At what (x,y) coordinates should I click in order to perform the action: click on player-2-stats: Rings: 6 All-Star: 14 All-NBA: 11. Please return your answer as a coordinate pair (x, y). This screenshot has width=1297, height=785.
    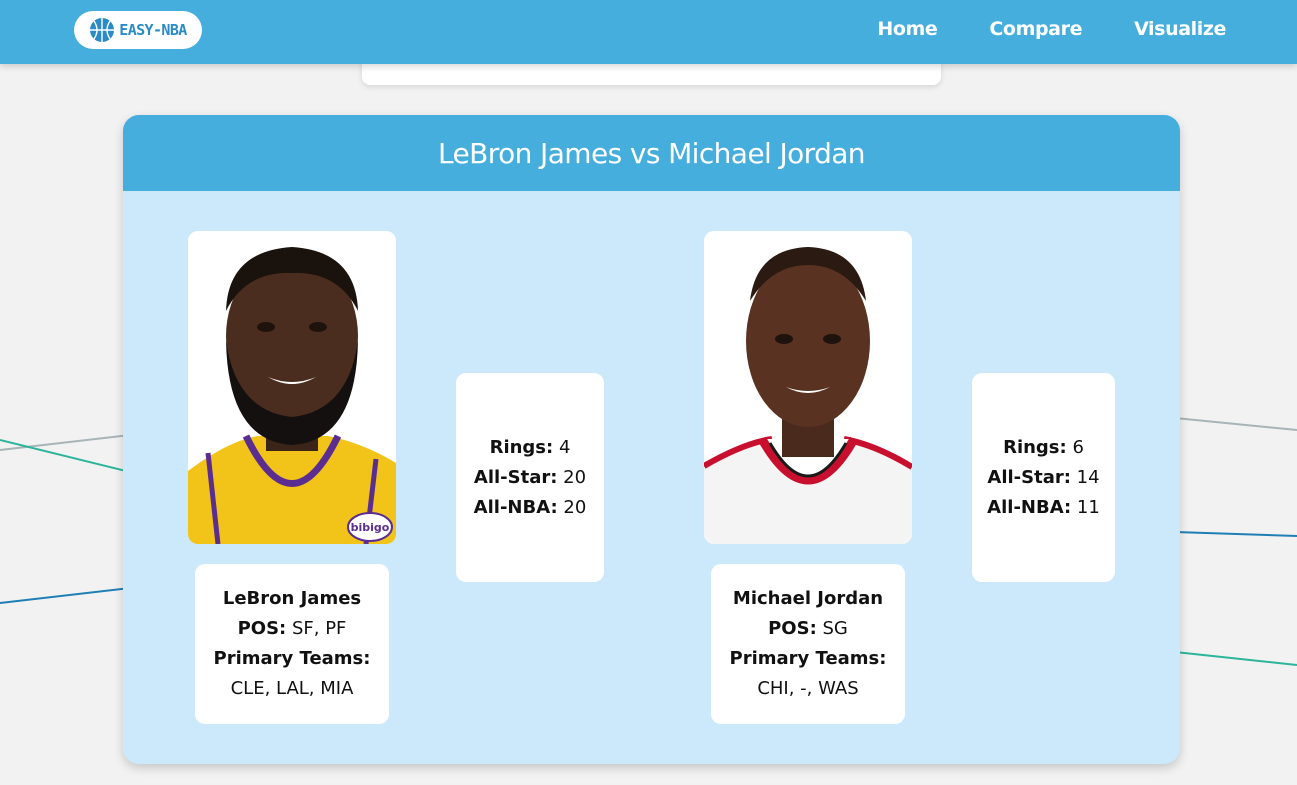
    Looking at the image, I should click on (1043, 477).